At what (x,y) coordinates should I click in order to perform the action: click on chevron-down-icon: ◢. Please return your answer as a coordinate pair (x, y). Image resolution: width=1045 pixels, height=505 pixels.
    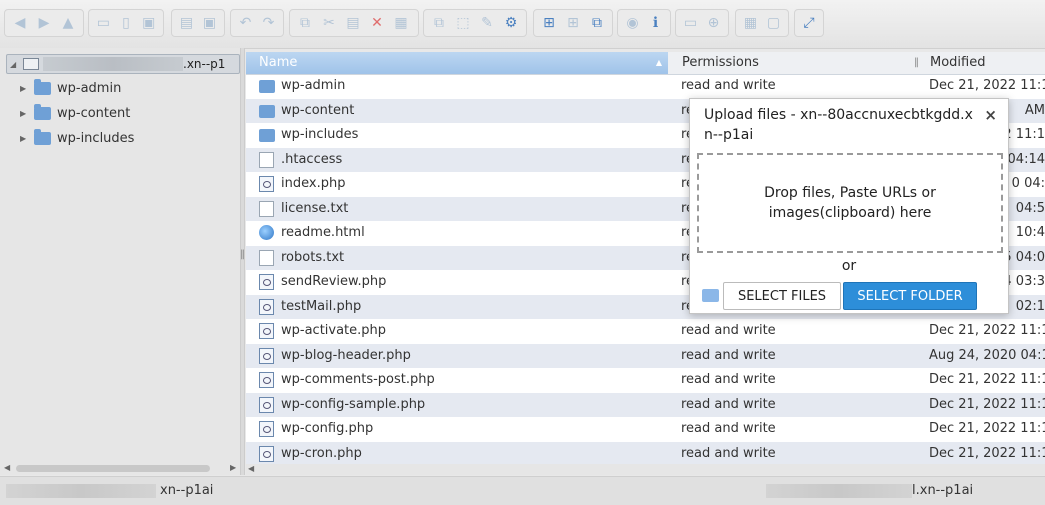
    Looking at the image, I should click on (15, 64).